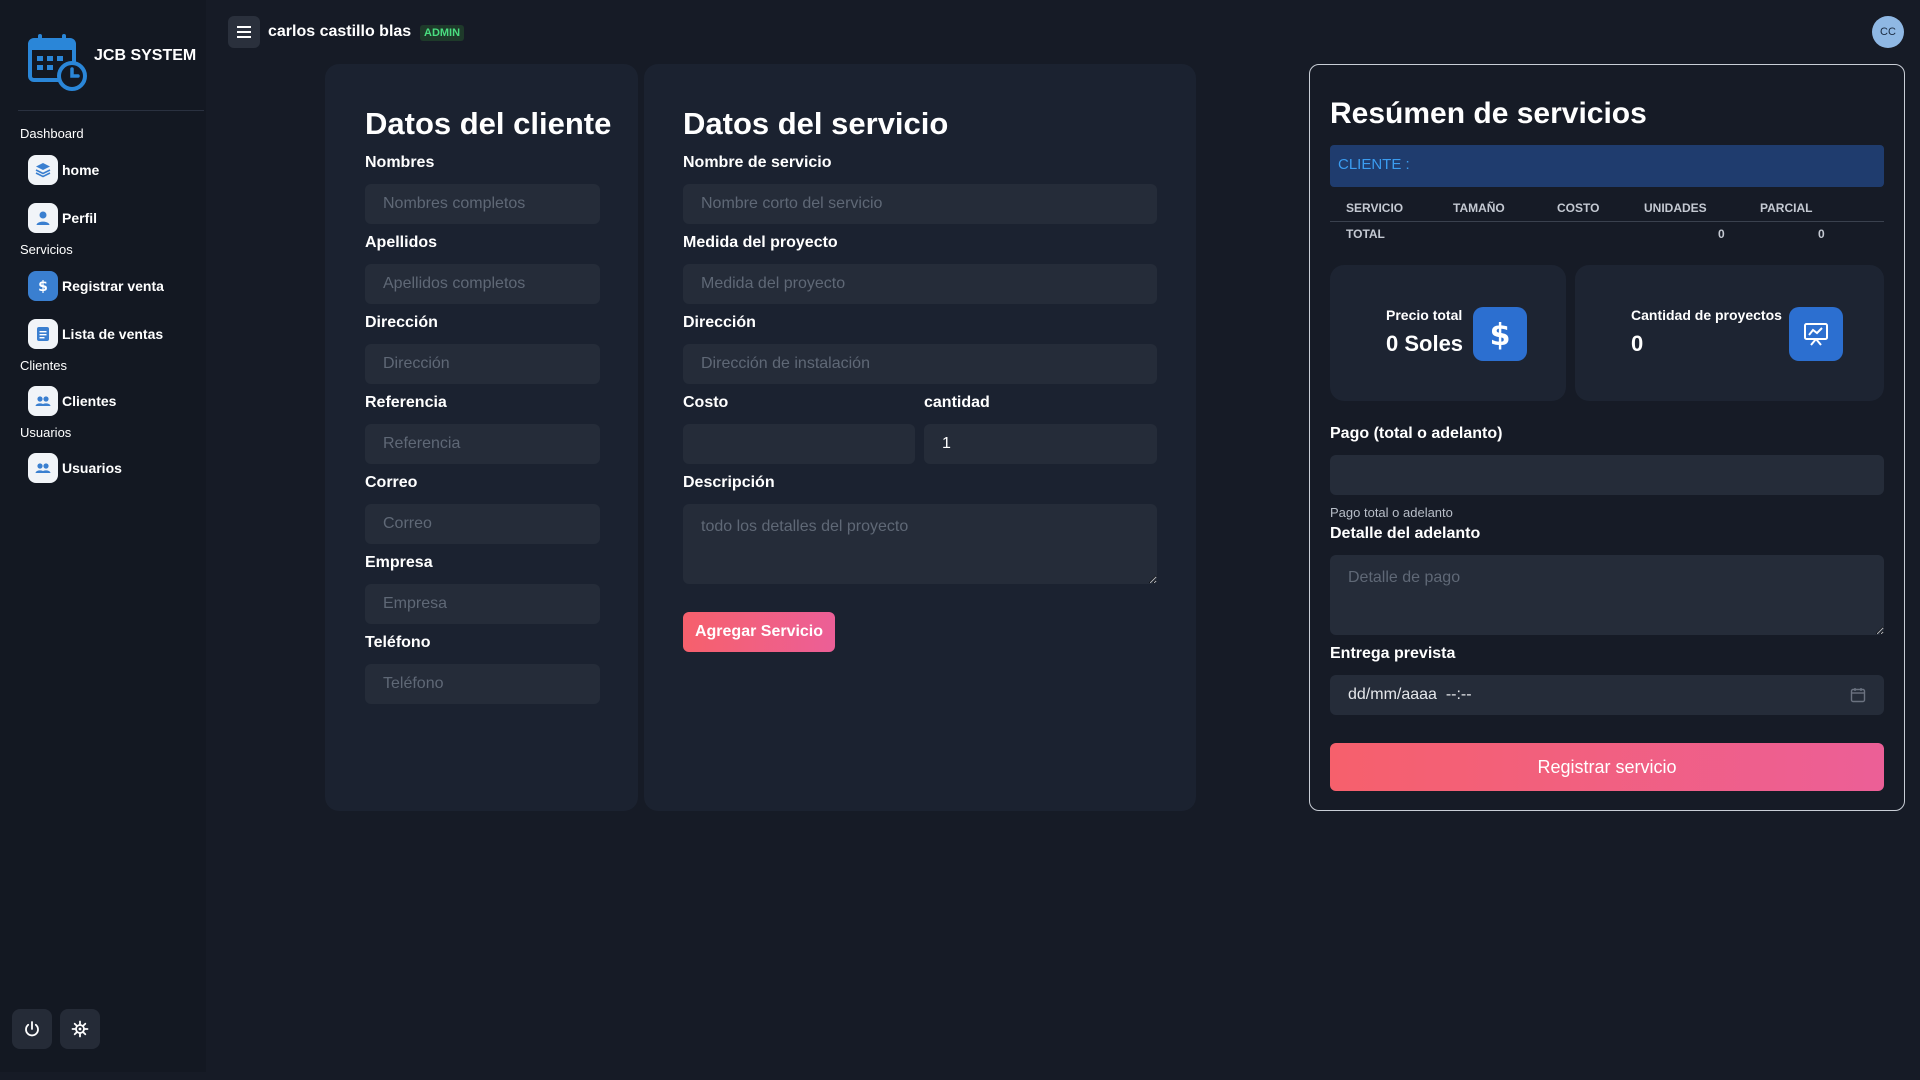  I want to click on sidebar-item-label: Lista de ventas, so click(113, 334).